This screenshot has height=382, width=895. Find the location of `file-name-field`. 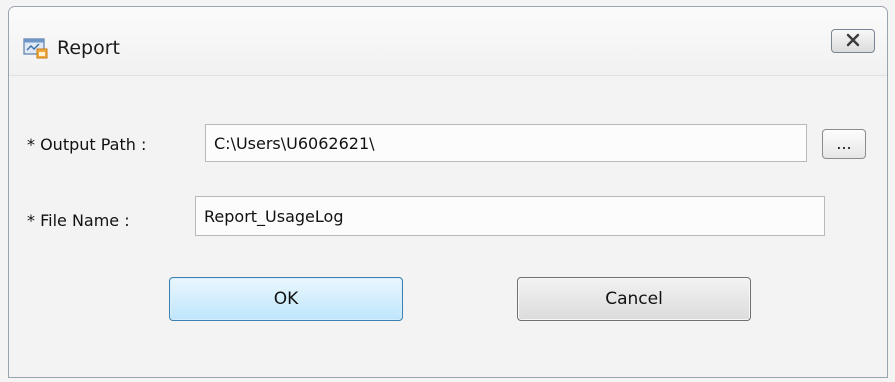

file-name-field is located at coordinates (510, 216).